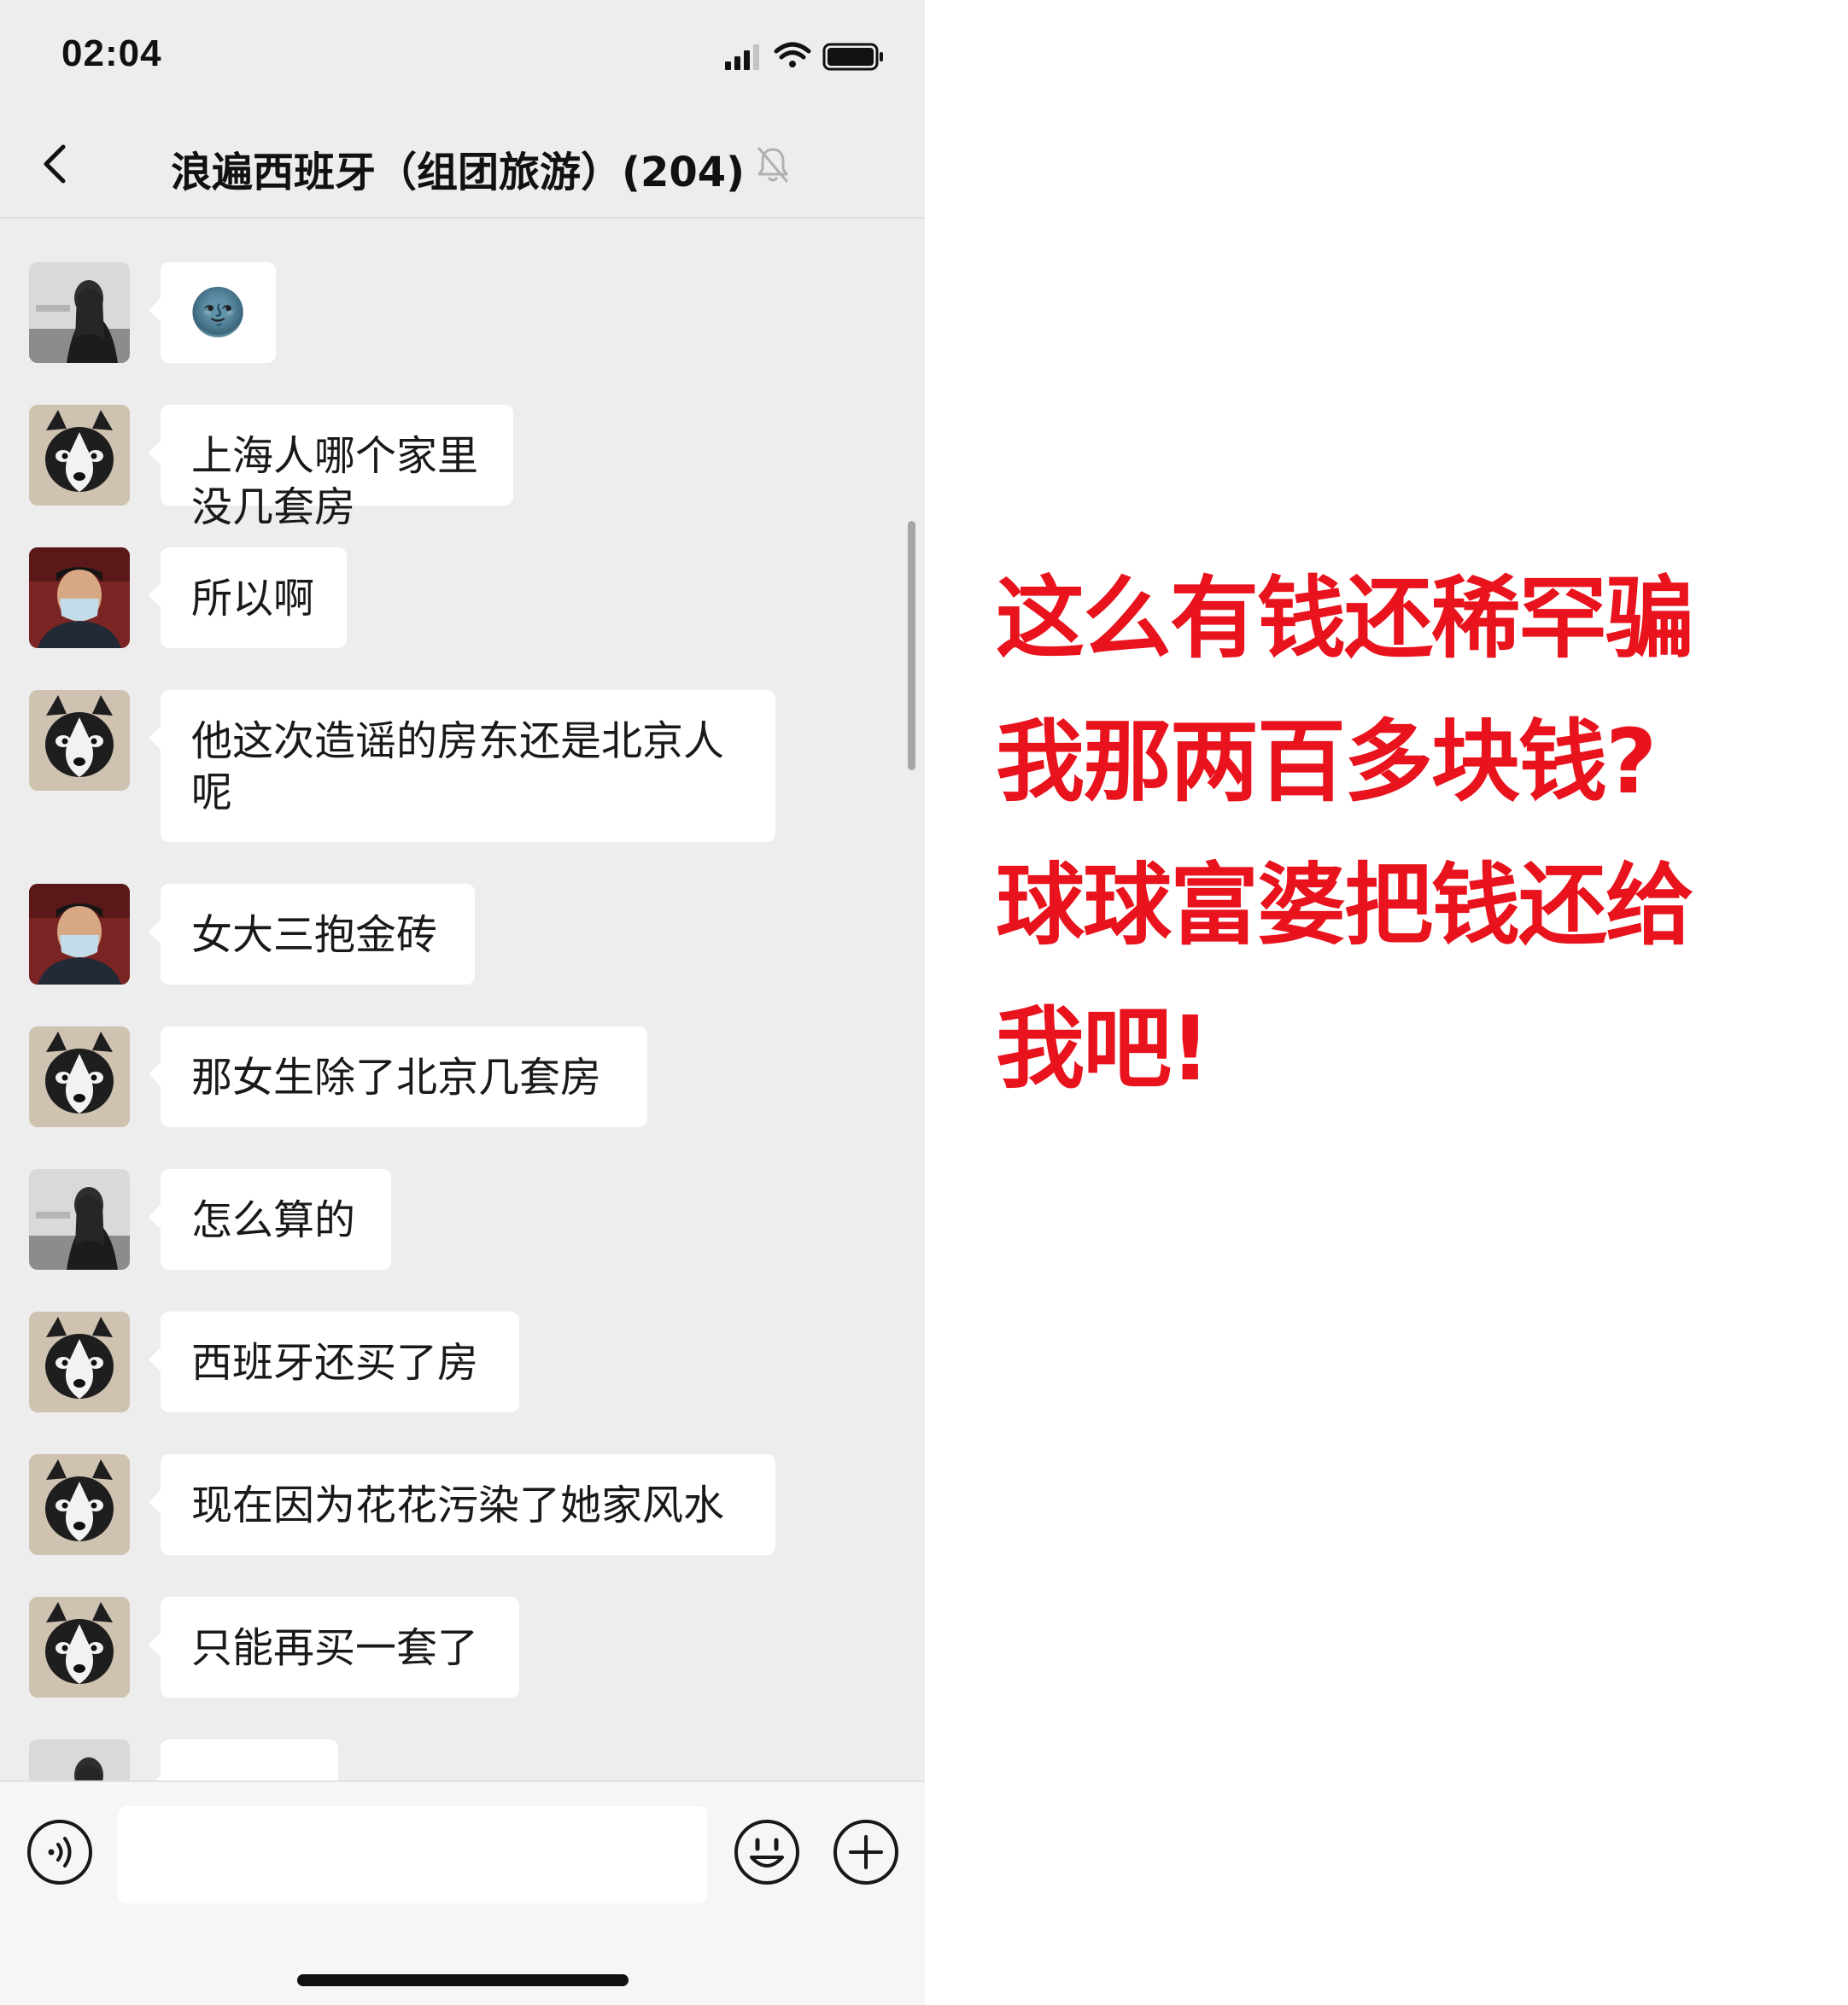 The width and height of the screenshot is (1848, 2005). What do you see at coordinates (1345, 905) in the screenshot?
I see `caption-line: 球球富婆把钱还给` at bounding box center [1345, 905].